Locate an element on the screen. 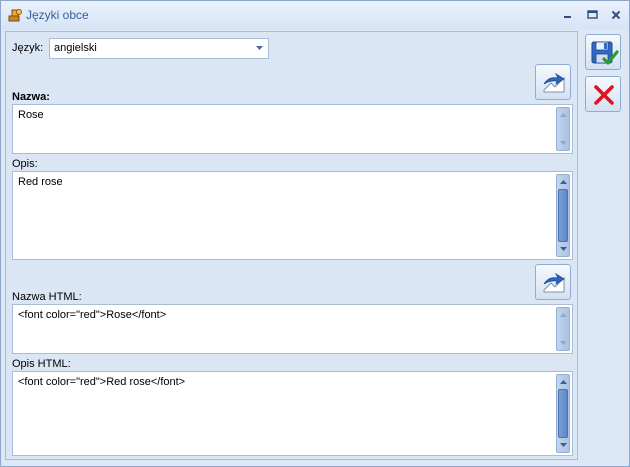  cancel-icon is located at coordinates (604, 96).